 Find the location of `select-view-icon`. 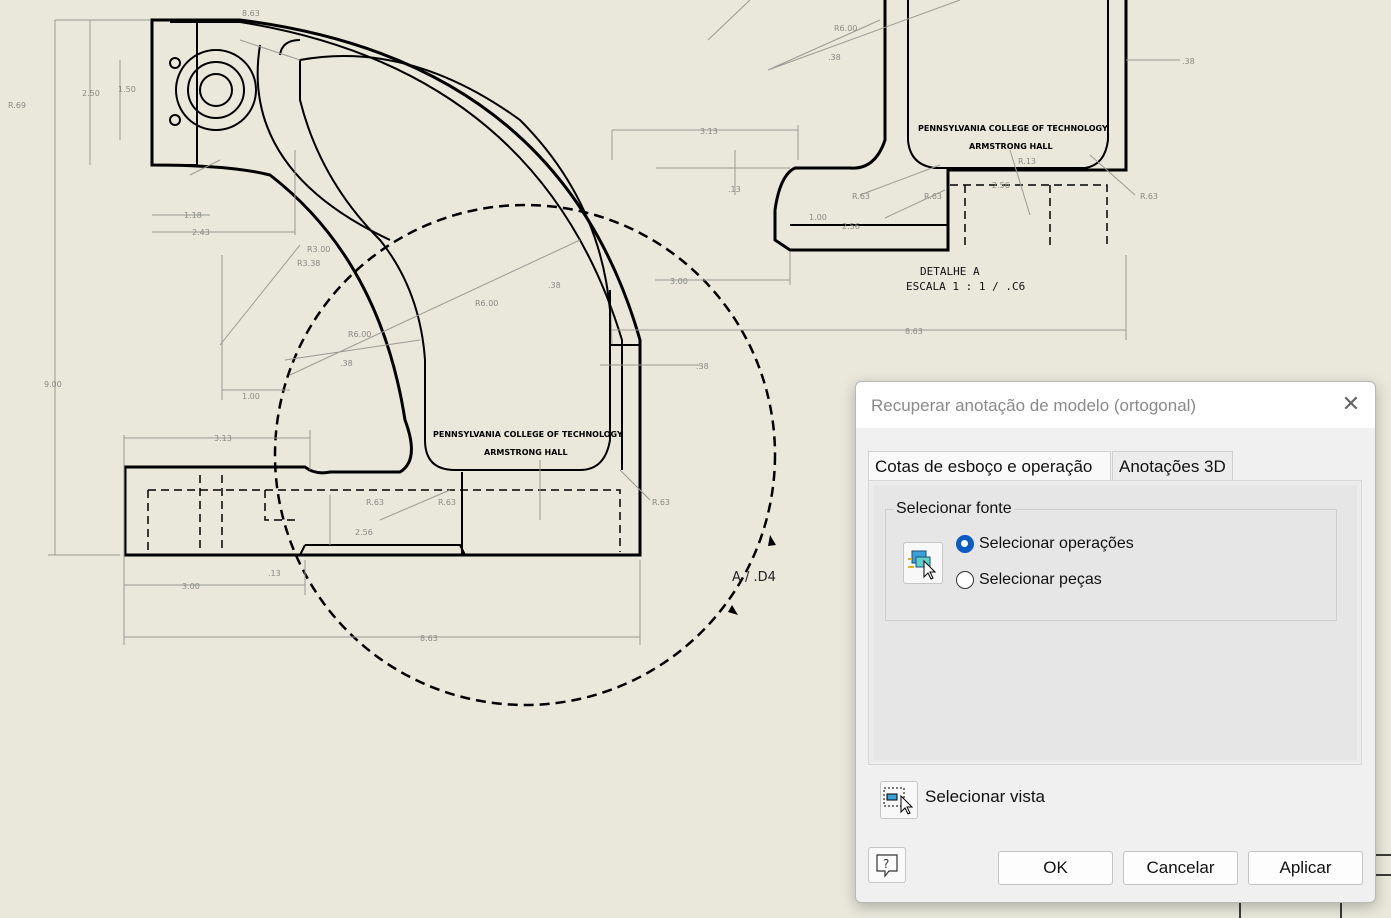

select-view-icon is located at coordinates (898, 801).